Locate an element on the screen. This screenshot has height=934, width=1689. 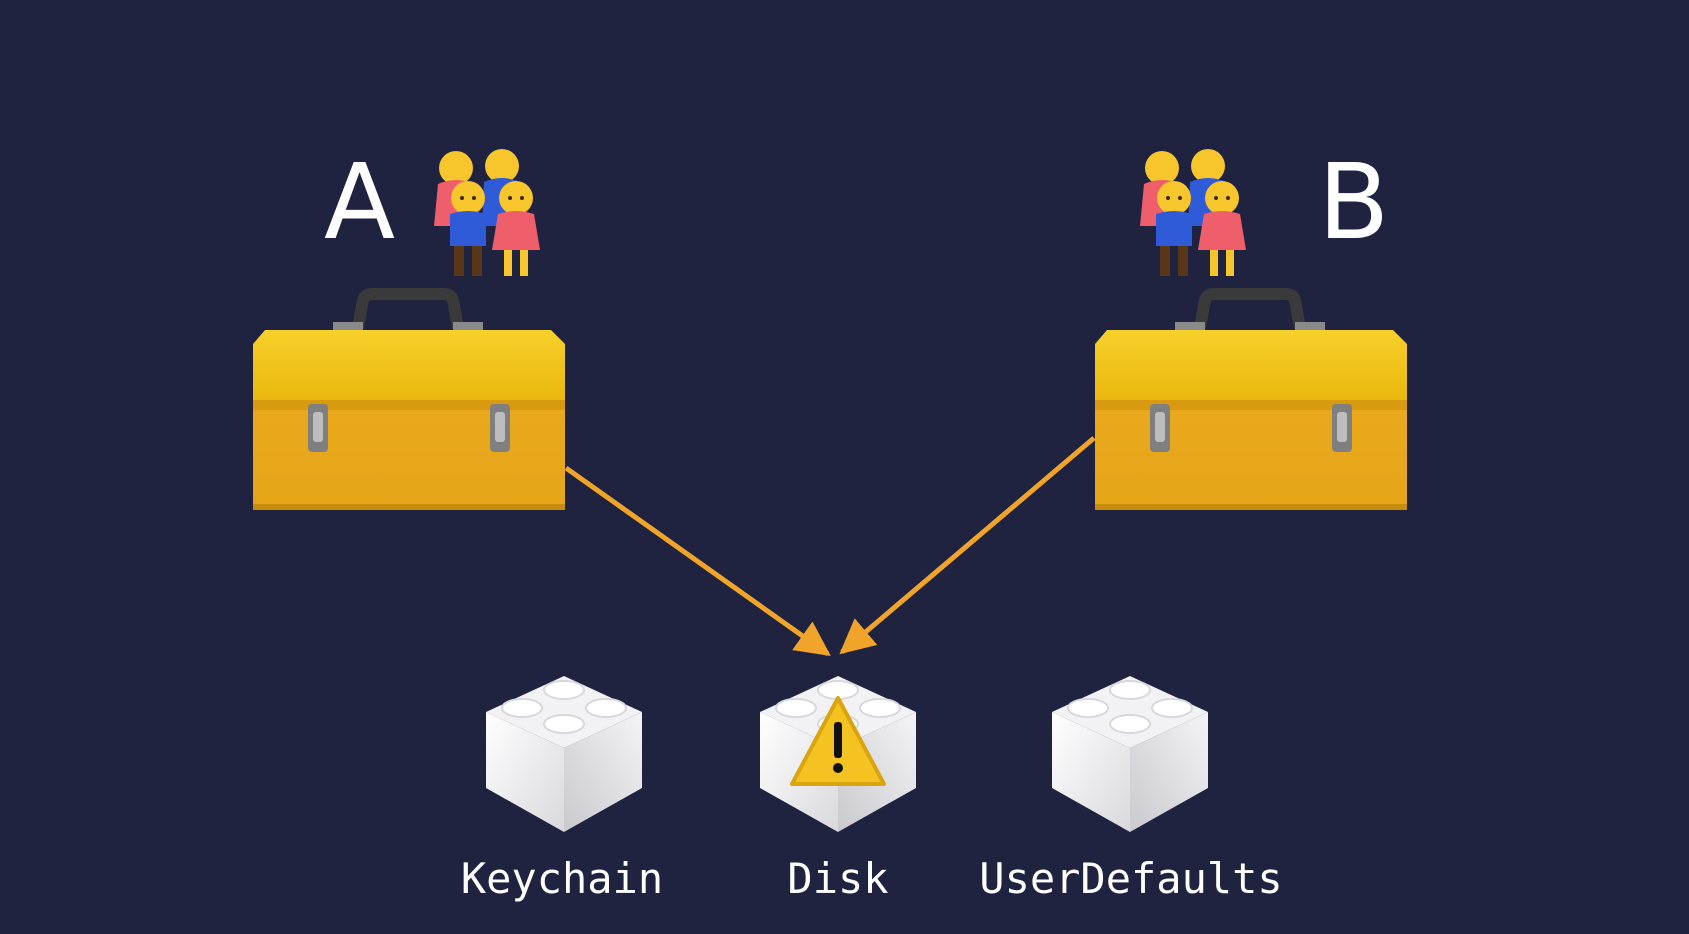
arrow-a-to-disk is located at coordinates (697, 561).